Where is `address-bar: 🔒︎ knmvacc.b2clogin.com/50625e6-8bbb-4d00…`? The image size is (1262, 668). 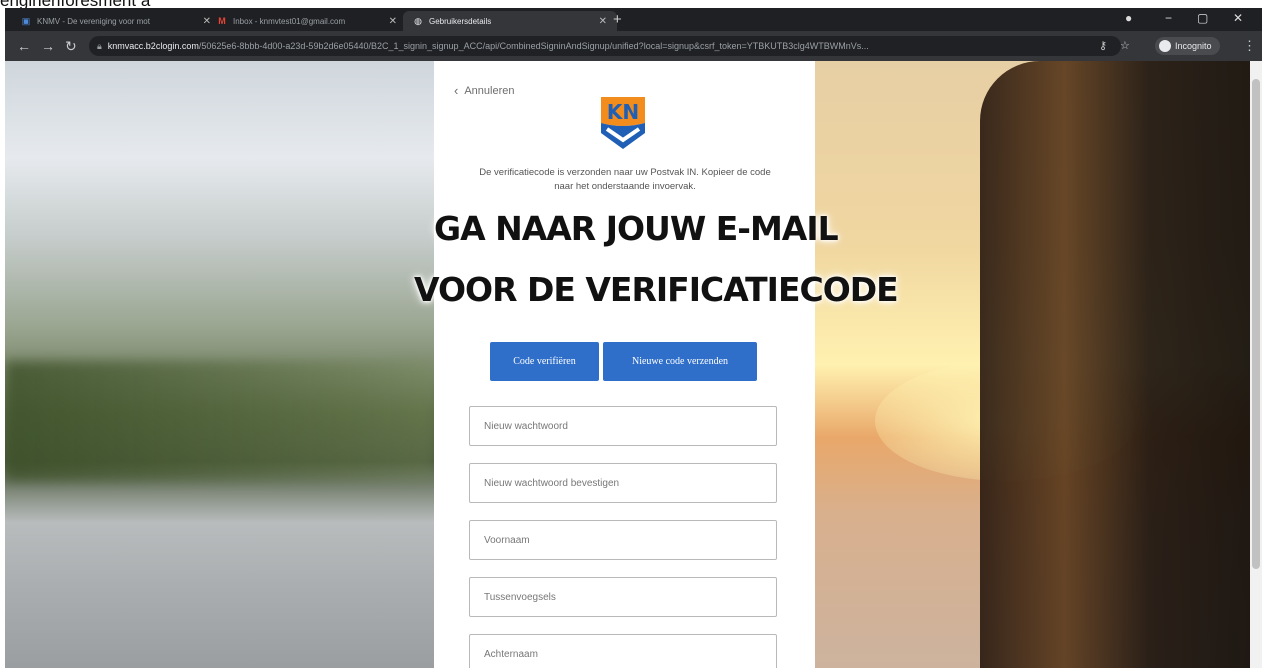
address-bar: 🔒︎ knmvacc.b2clogin.com/50625e6-8bbb-4d00… is located at coordinates (605, 46).